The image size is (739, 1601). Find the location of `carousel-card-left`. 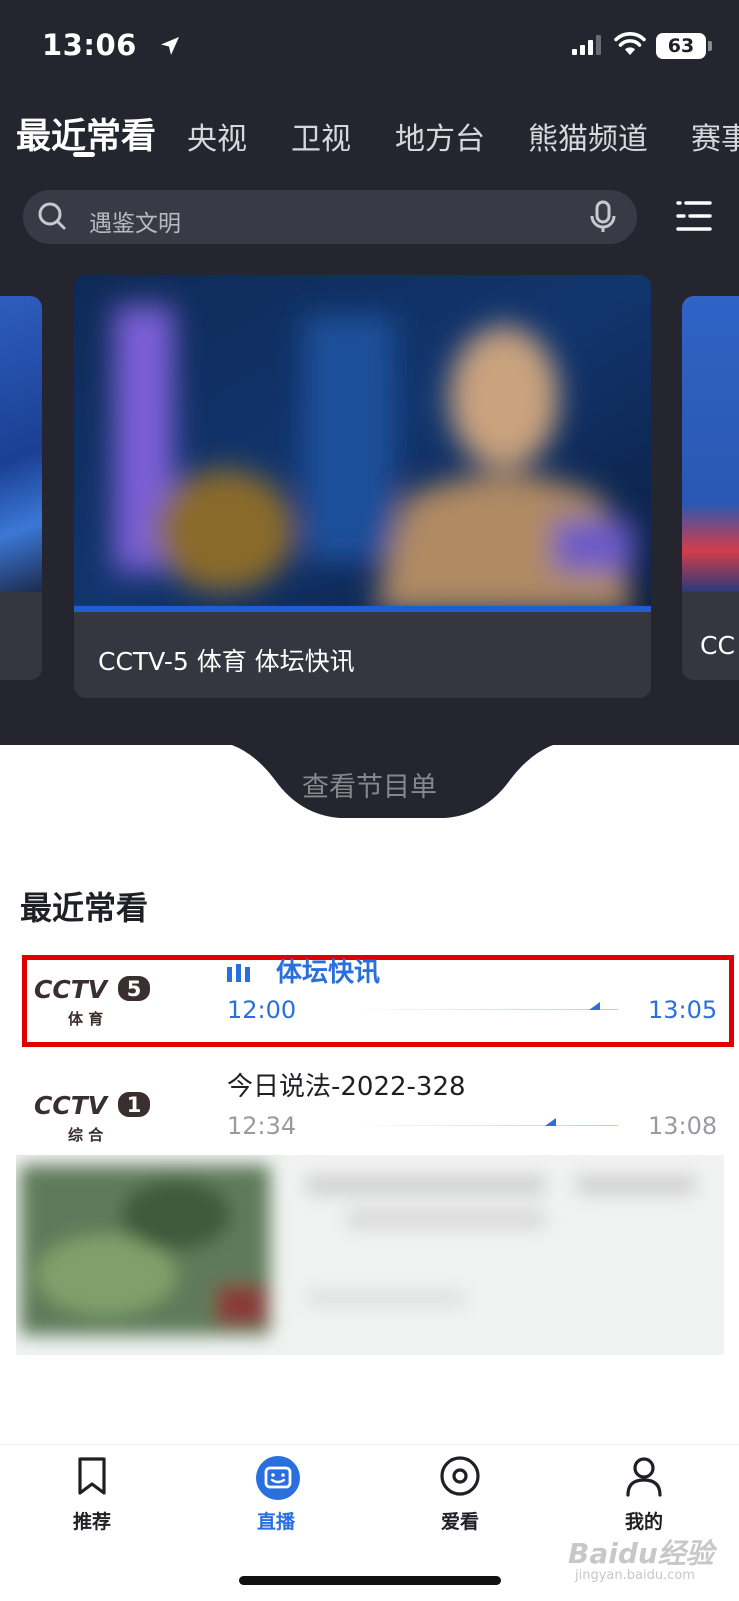

carousel-card-left is located at coordinates (21, 488).